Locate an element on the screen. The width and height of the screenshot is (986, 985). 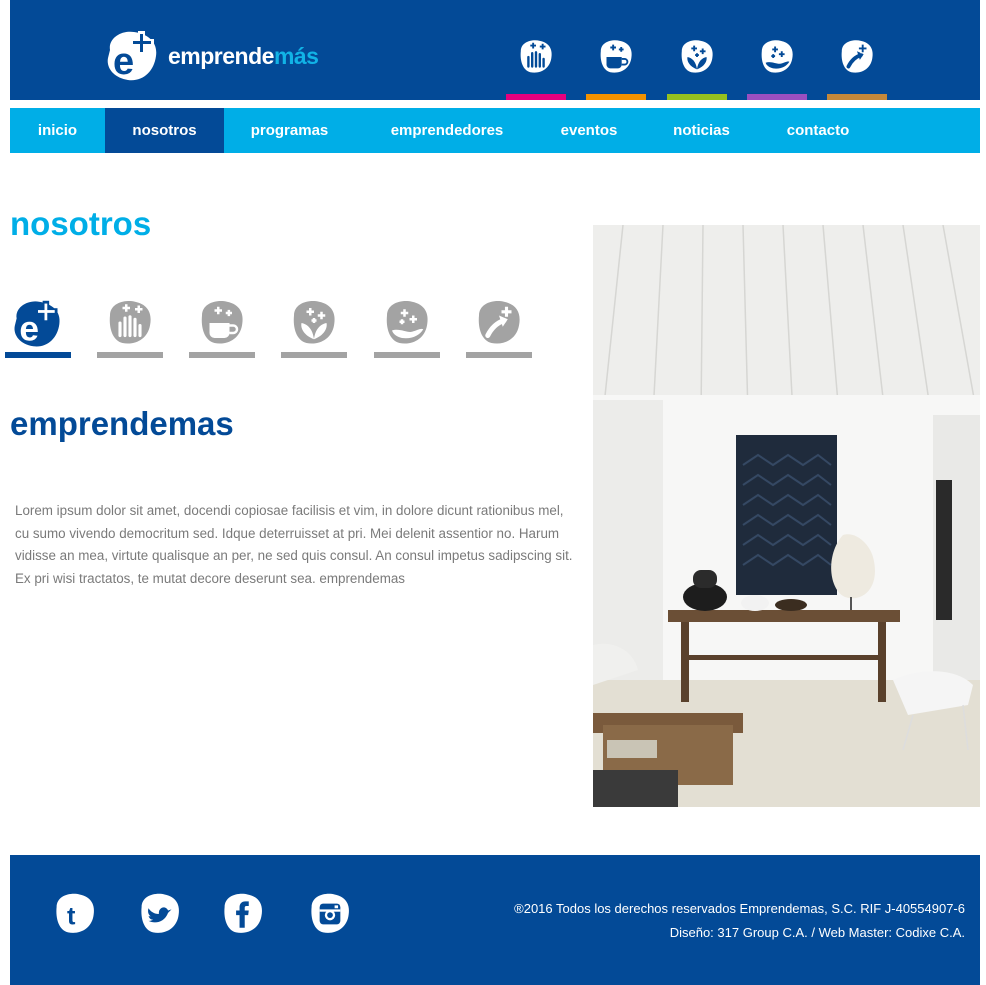
nav-item-eventos: eventos is located at coordinates (589, 130).